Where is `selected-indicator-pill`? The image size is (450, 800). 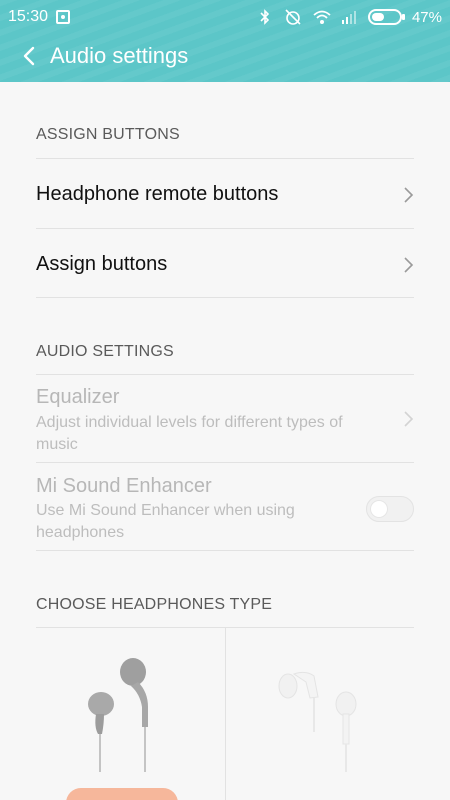
selected-indicator-pill is located at coordinates (122, 794).